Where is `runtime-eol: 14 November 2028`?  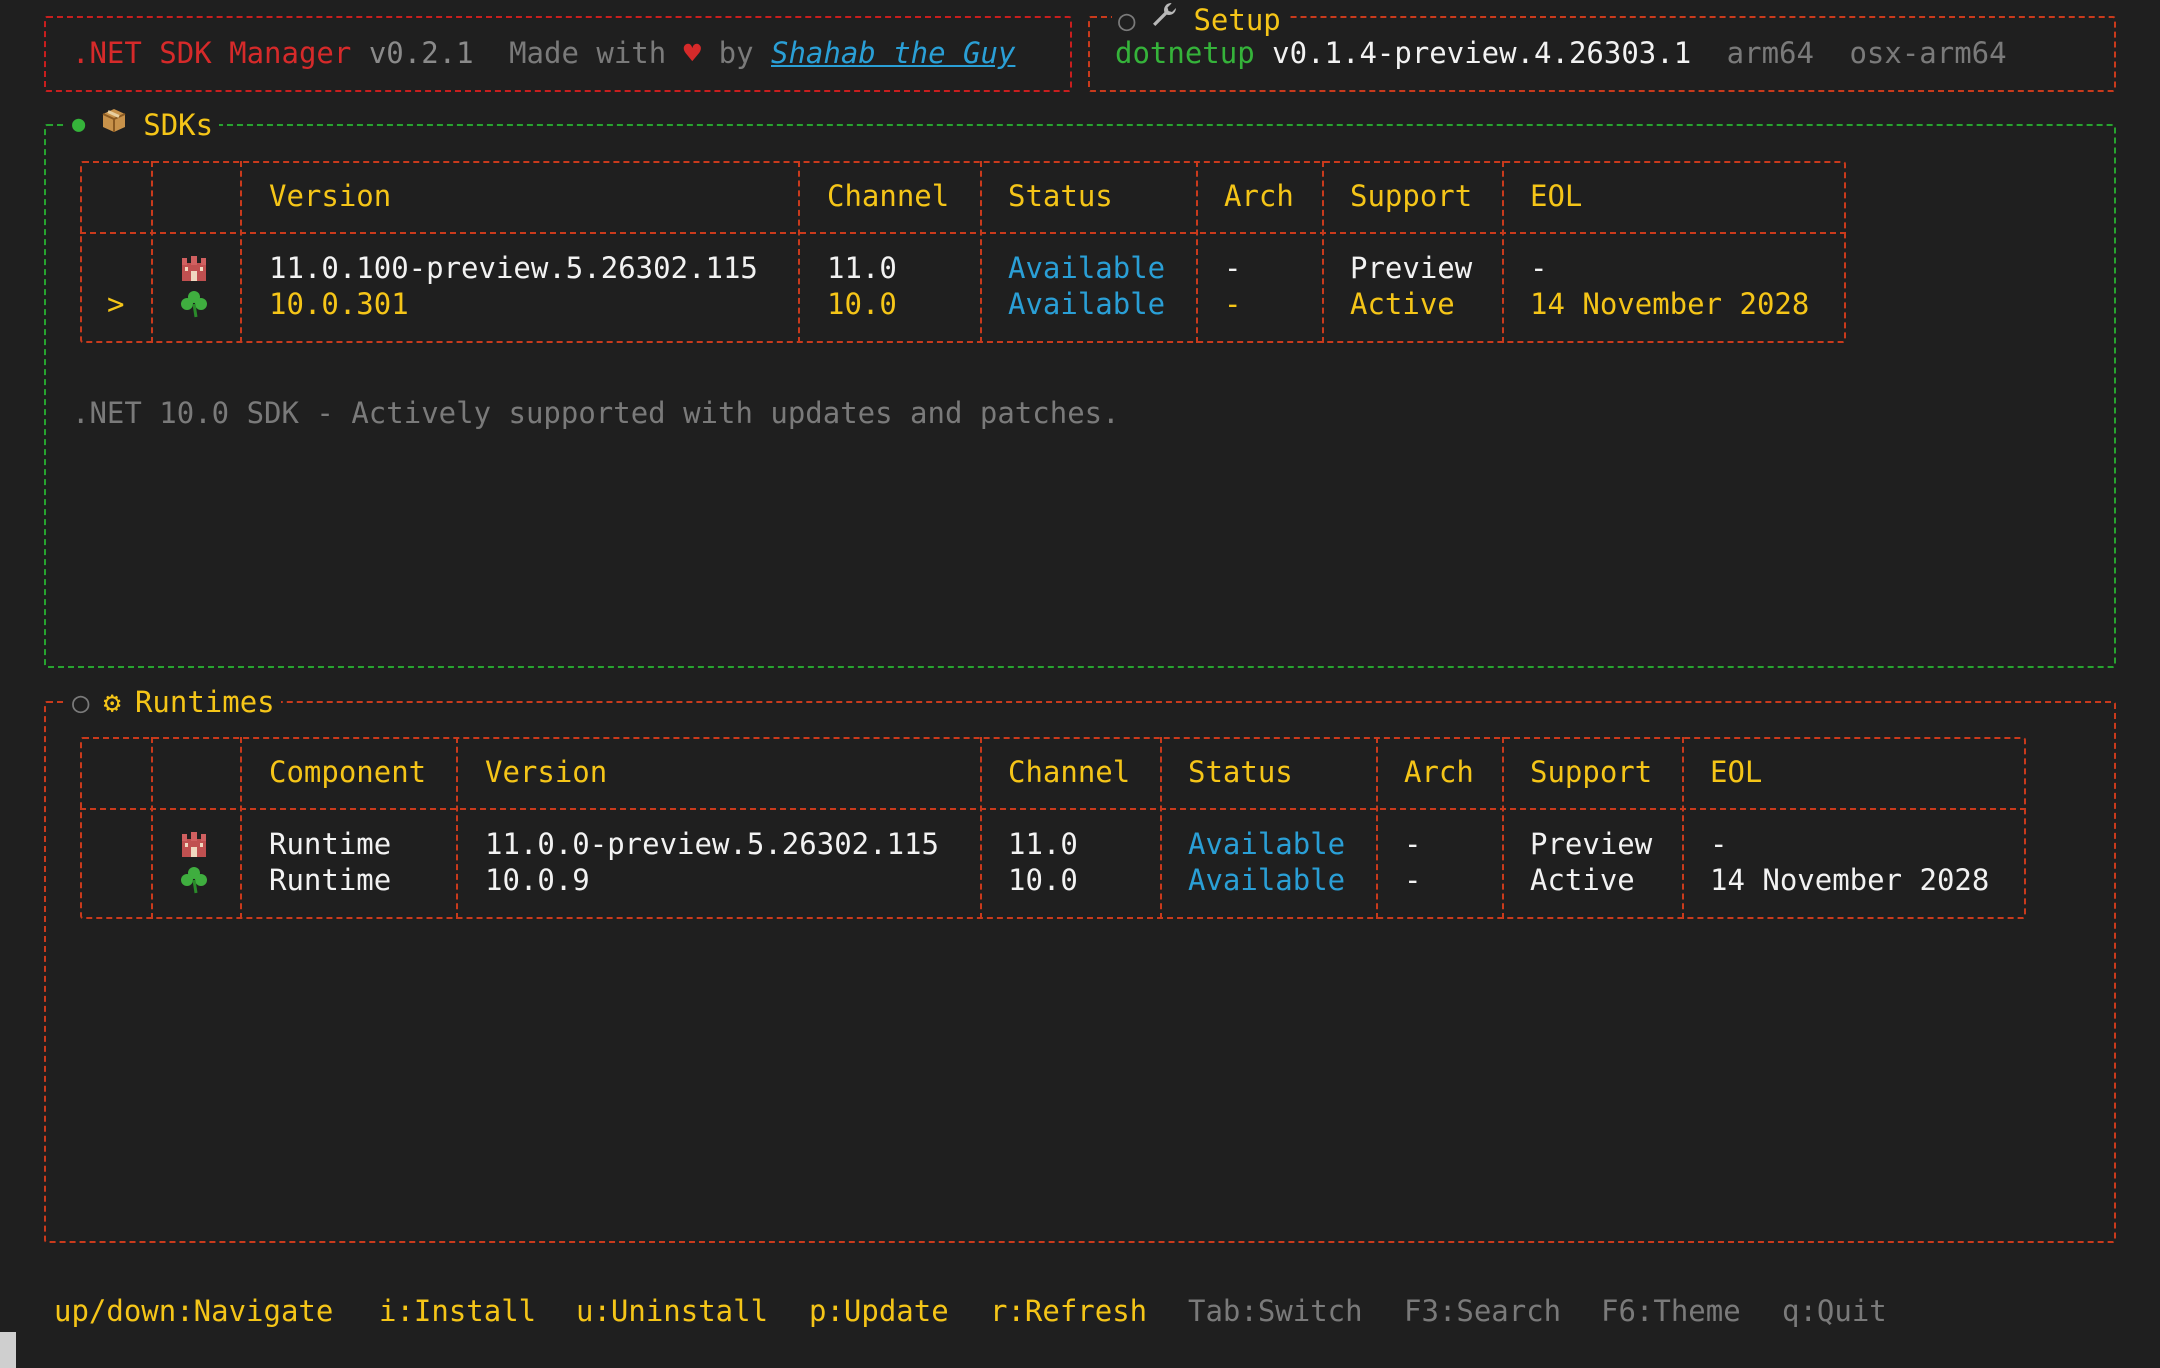
runtime-eol: 14 November 2028 is located at coordinates (1850, 880).